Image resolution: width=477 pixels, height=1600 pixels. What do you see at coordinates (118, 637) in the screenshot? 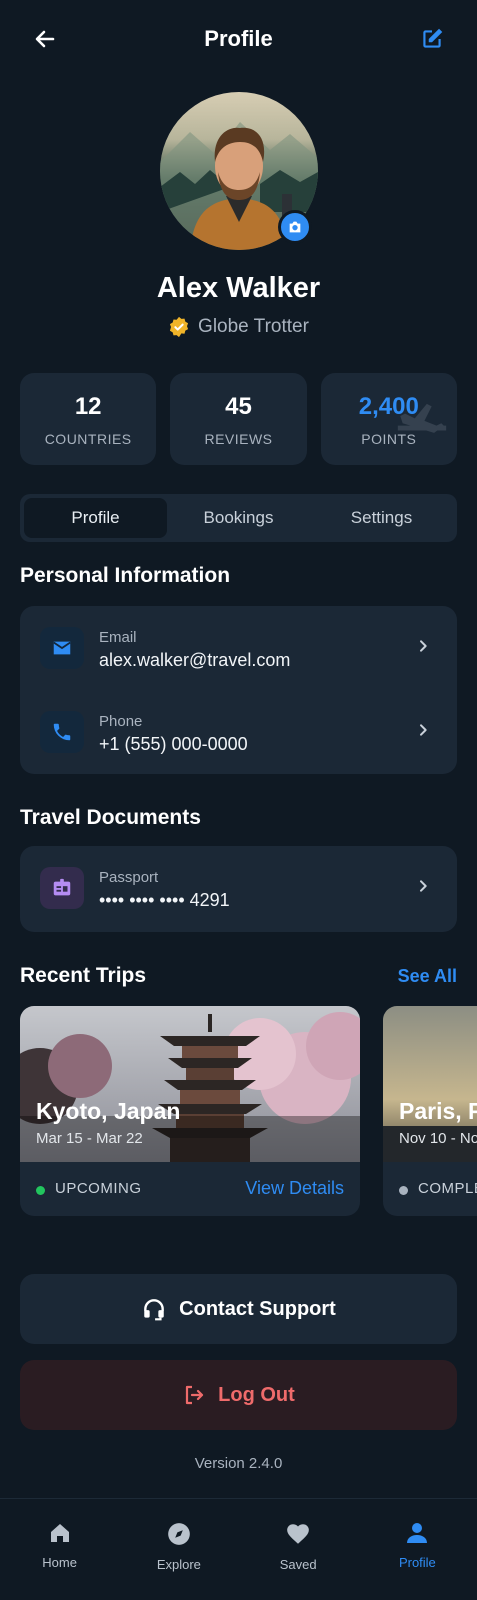
I see `email-label: Email` at bounding box center [118, 637].